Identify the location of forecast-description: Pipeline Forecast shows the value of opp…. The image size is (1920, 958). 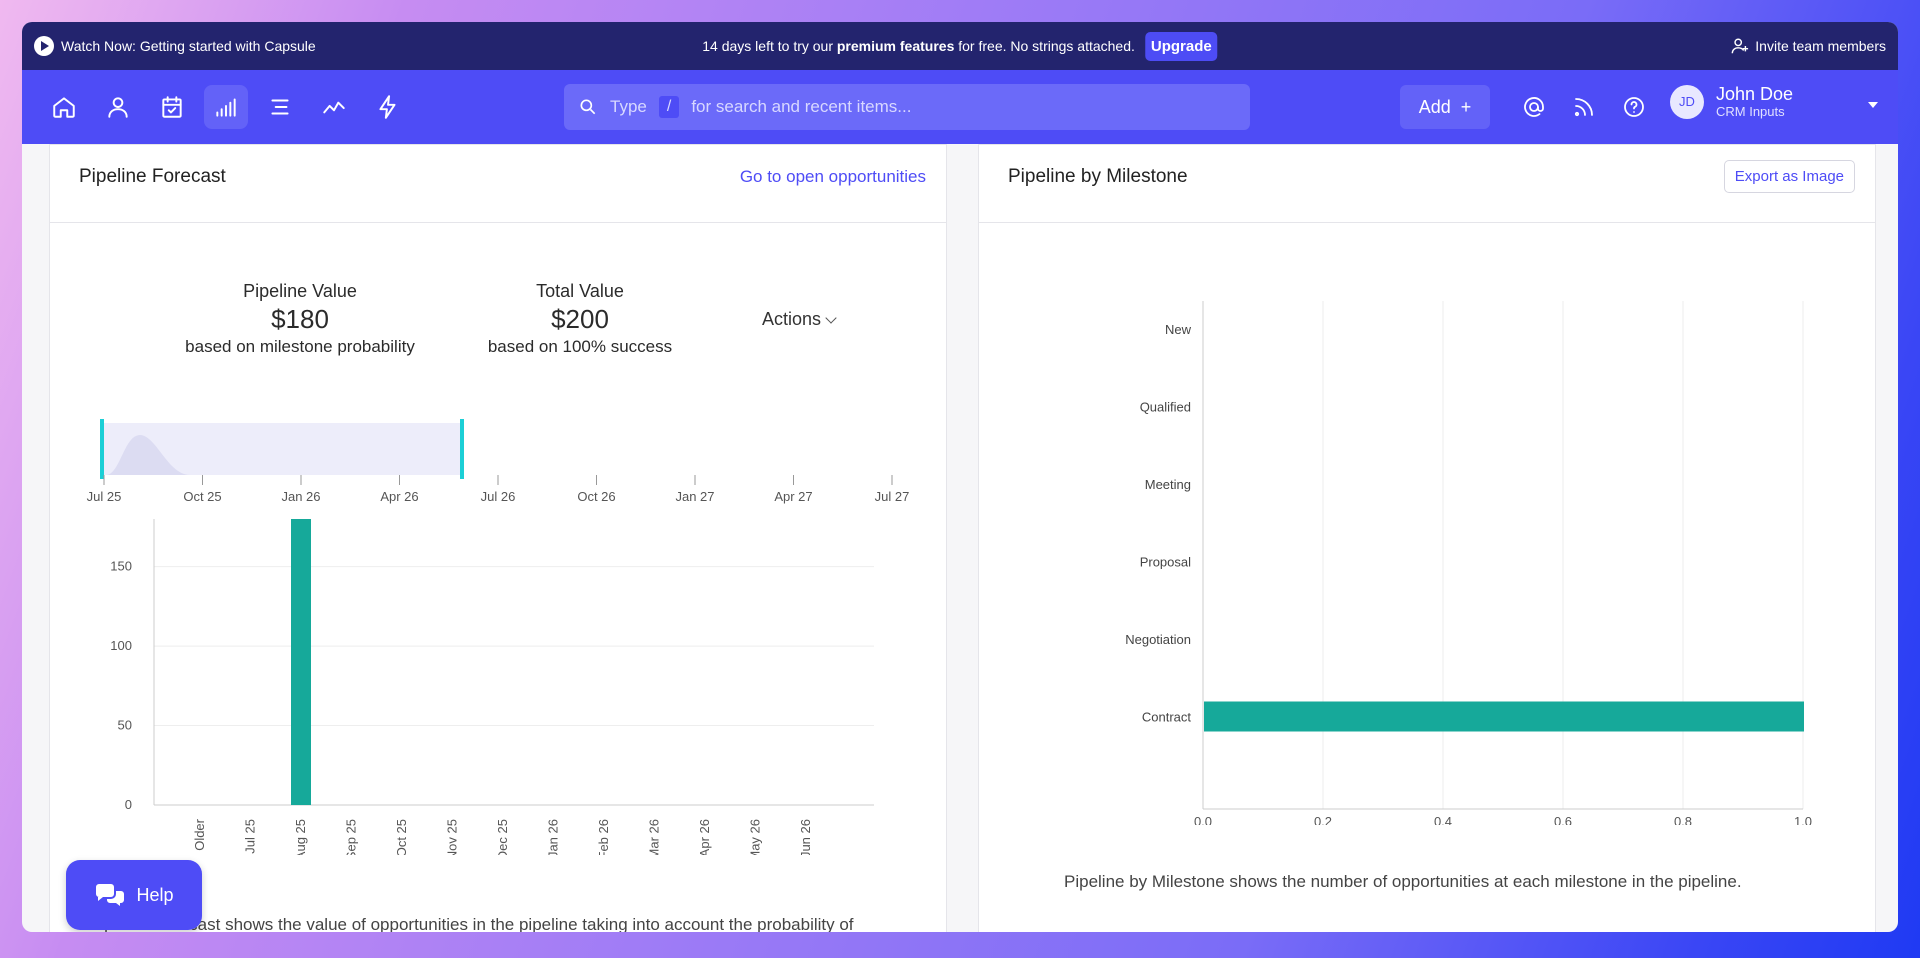
(471, 923).